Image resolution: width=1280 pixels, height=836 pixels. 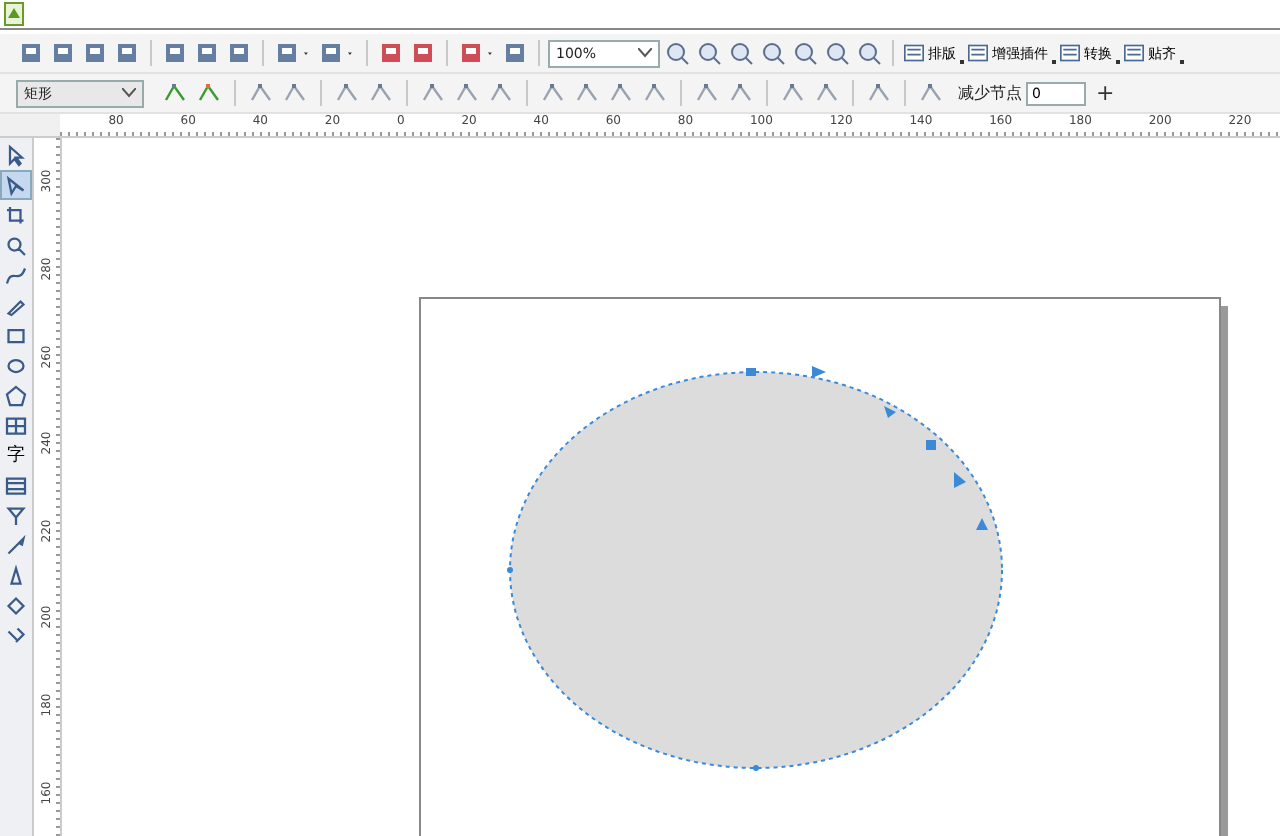 I want to click on add-button: +, so click(x=1105, y=93).